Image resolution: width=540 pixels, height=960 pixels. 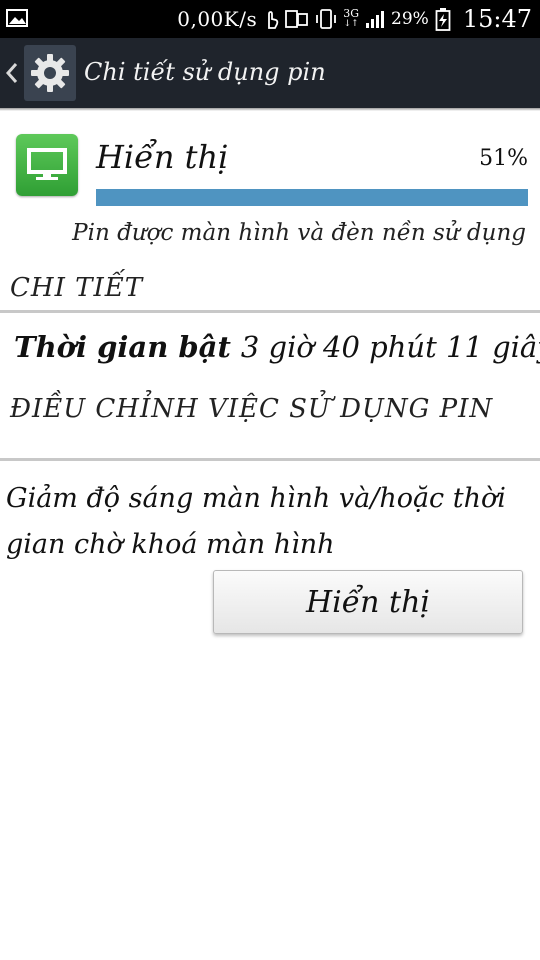 I want to click on action-bar: Chi tiết sử dụng pin, so click(x=270, y=73).